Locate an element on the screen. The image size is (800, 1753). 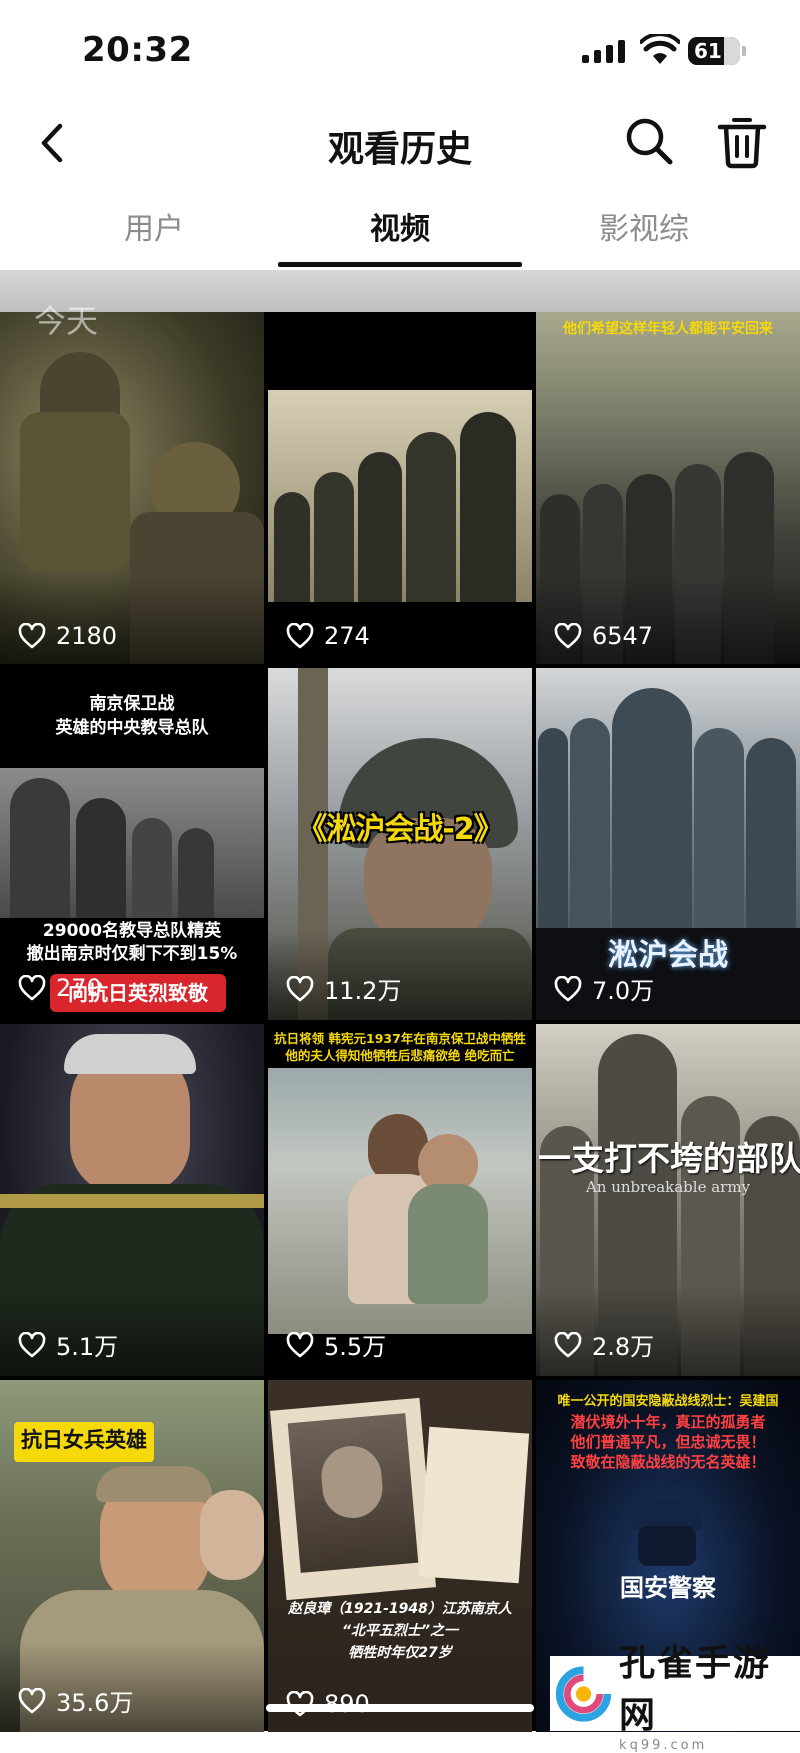
video-caption: 一支打不垮的部队 is located at coordinates (669, 1158).